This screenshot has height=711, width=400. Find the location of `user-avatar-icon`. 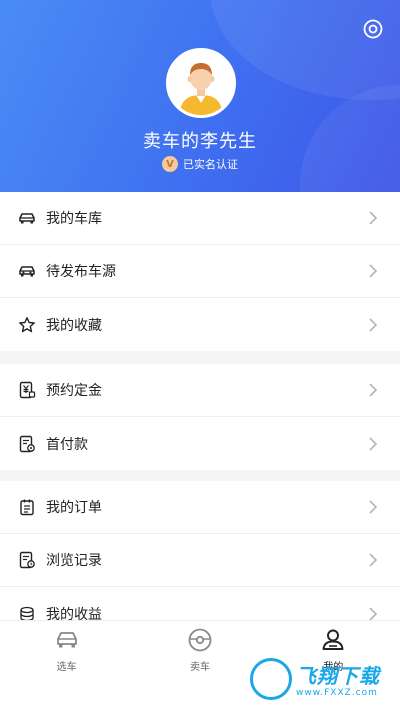

user-avatar-icon is located at coordinates (201, 83).